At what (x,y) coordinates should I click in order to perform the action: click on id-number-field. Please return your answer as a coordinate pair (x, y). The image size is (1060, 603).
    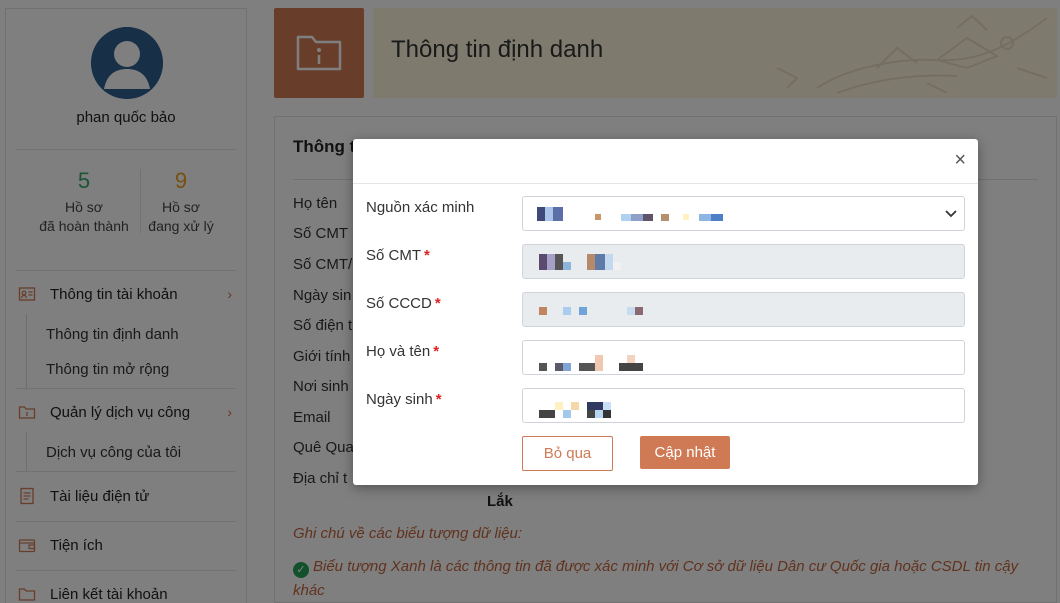
    Looking at the image, I should click on (743, 261).